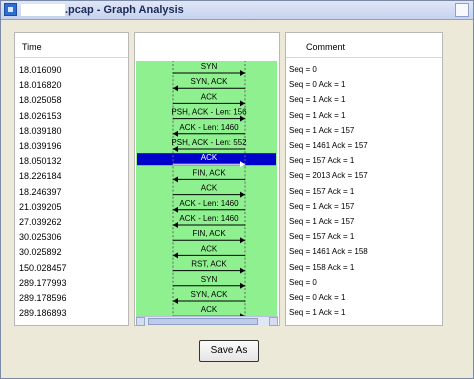 The image size is (474, 379). I want to click on window-control-icon, so click(462, 10).